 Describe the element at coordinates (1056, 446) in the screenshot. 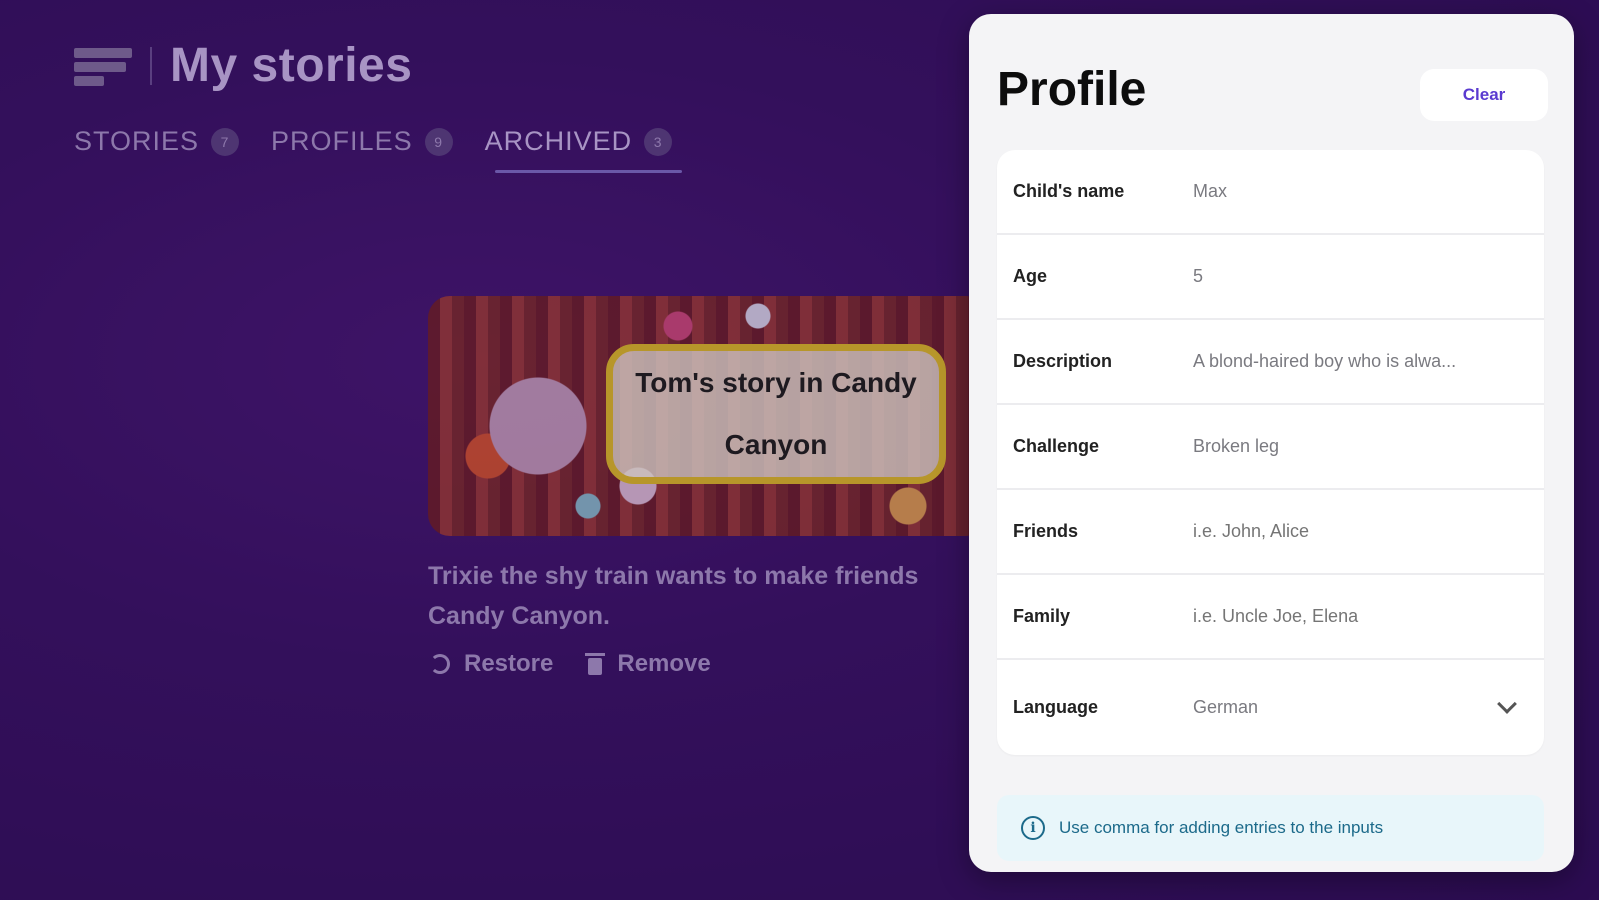

I see `challenge-label: Challenge` at that location.